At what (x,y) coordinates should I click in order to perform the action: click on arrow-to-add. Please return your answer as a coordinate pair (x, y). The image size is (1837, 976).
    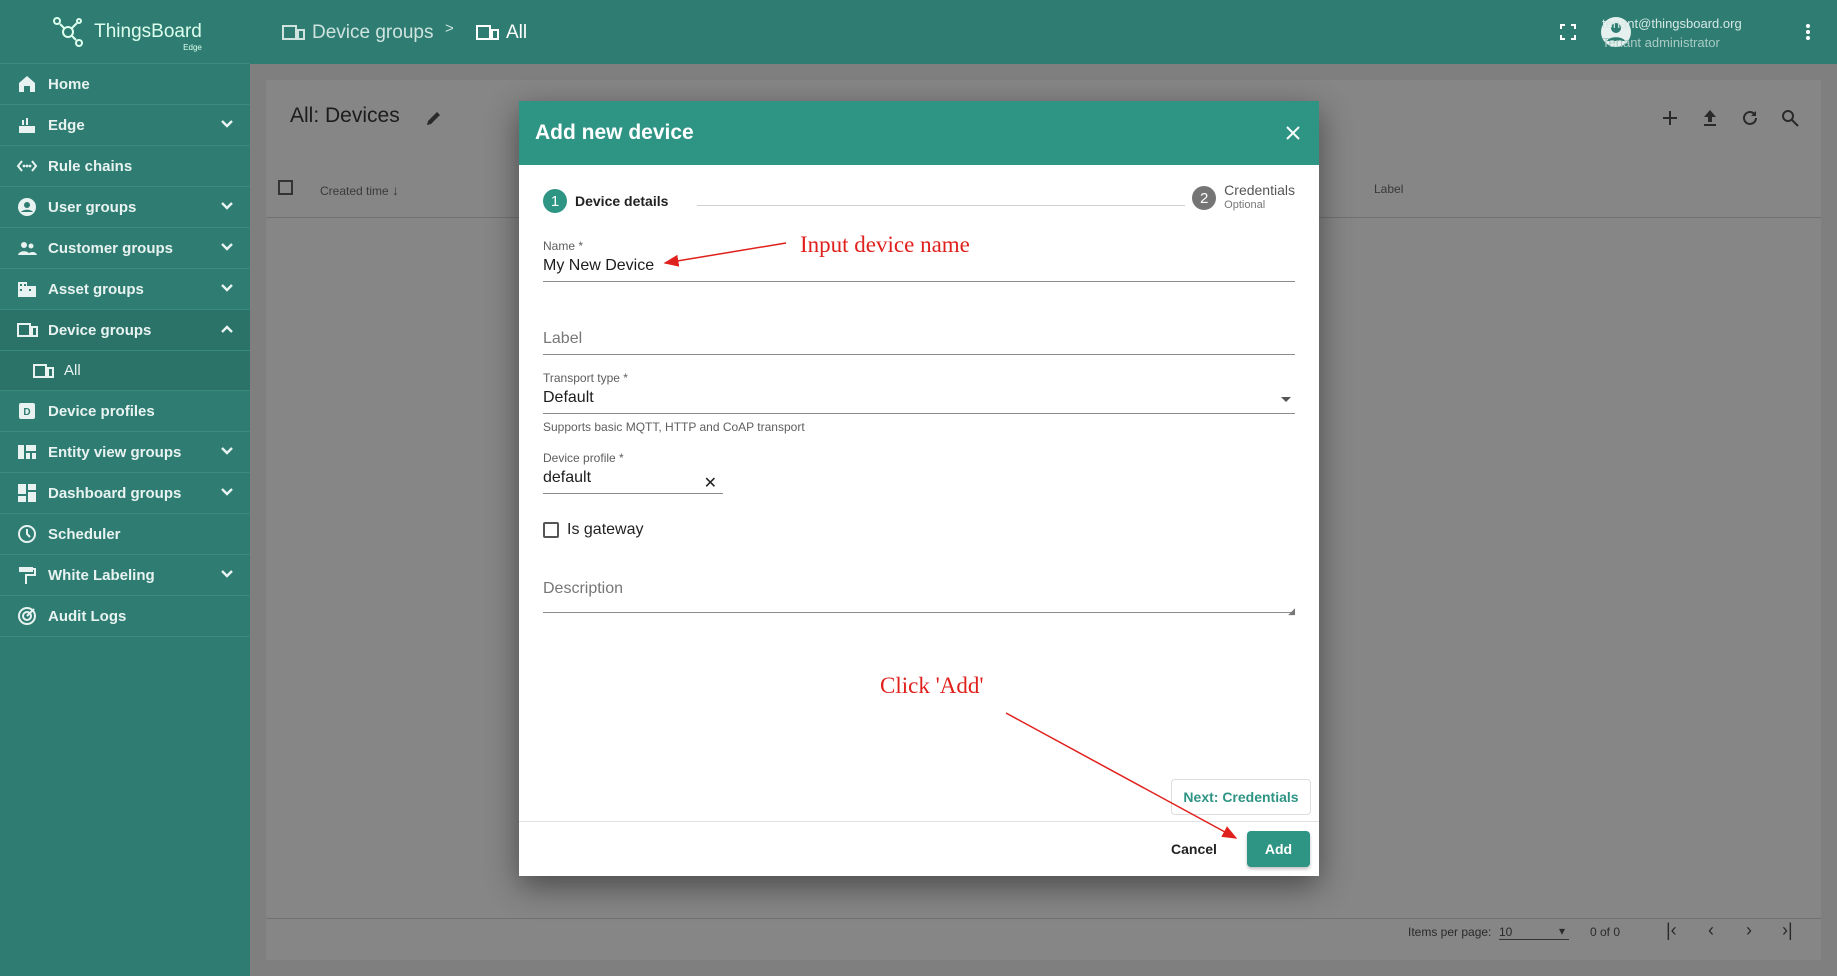
    Looking at the image, I should click on (1121, 775).